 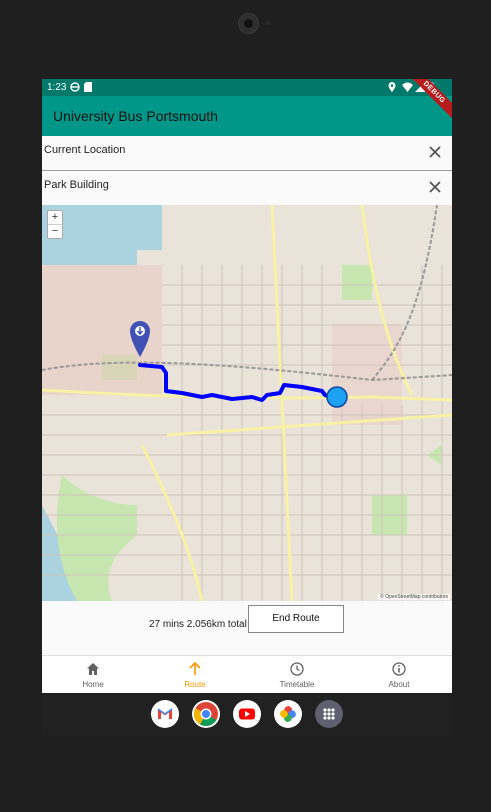 I want to click on zoom-control: + −, so click(x=55, y=224).